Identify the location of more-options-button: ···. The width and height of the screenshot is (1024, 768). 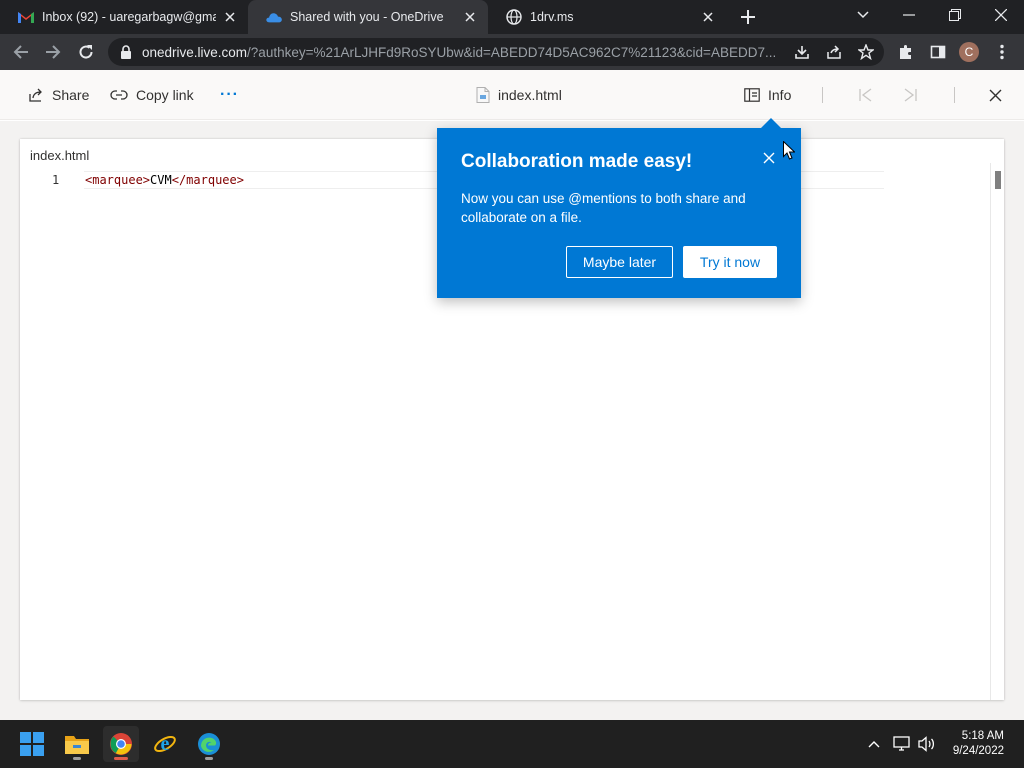
(229, 95).